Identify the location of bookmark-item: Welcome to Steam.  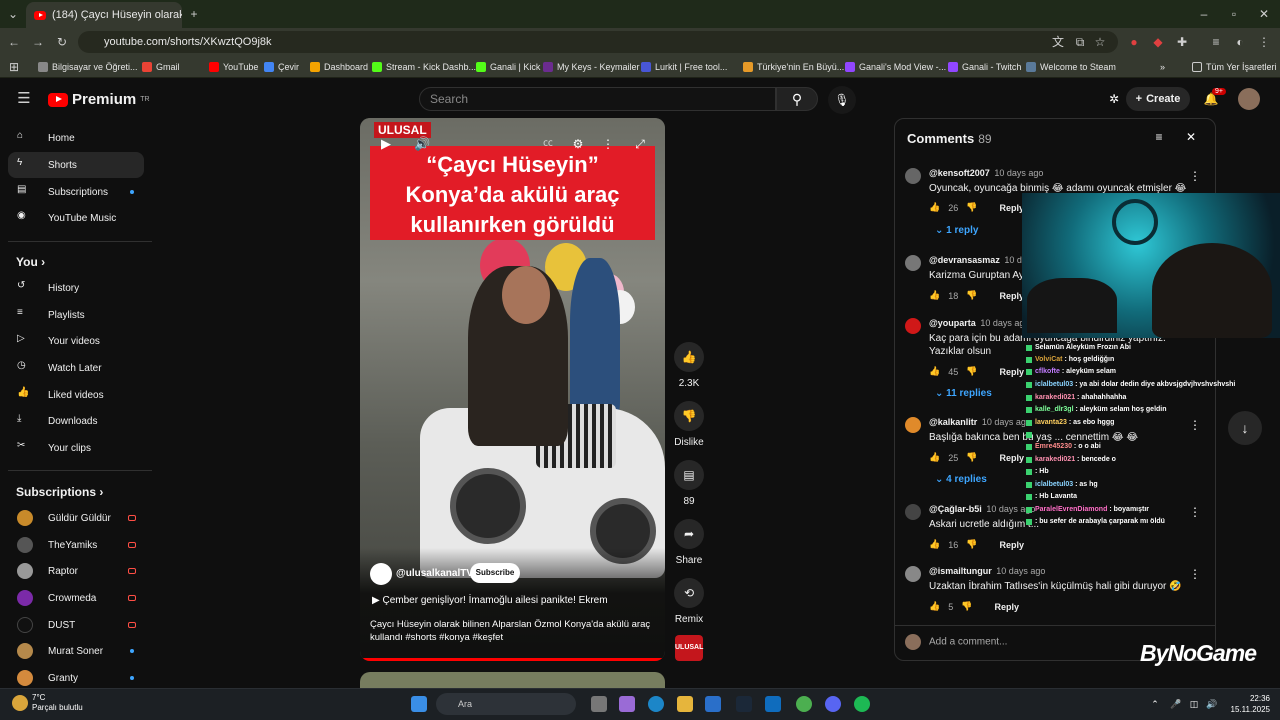
(1071, 67).